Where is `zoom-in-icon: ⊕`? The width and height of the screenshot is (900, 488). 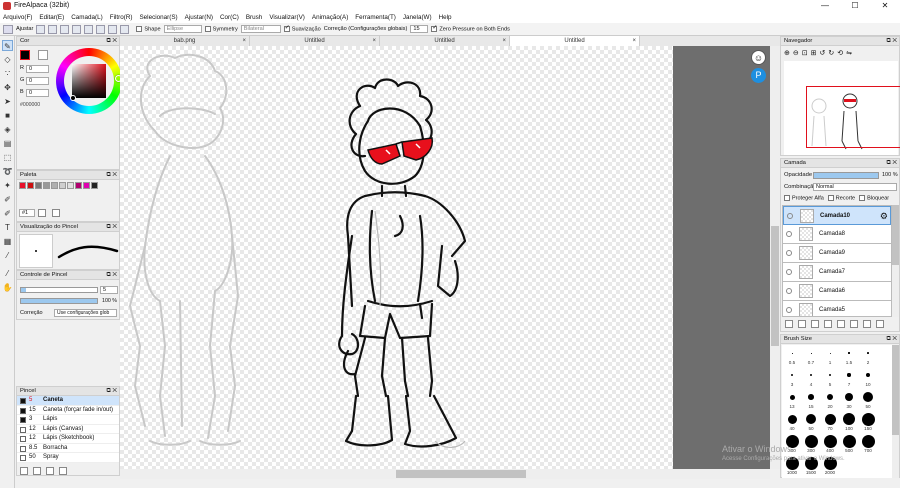 zoom-in-icon: ⊕ is located at coordinates (787, 53).